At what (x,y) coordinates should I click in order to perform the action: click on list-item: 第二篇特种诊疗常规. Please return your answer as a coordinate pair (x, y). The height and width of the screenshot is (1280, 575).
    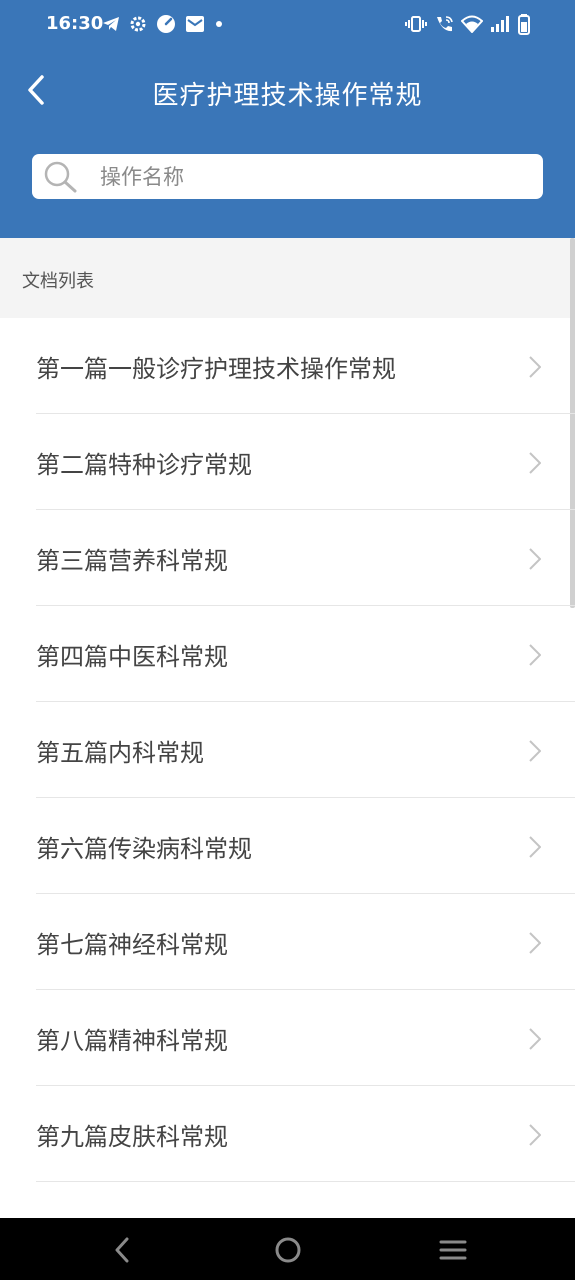
    Looking at the image, I should click on (287, 462).